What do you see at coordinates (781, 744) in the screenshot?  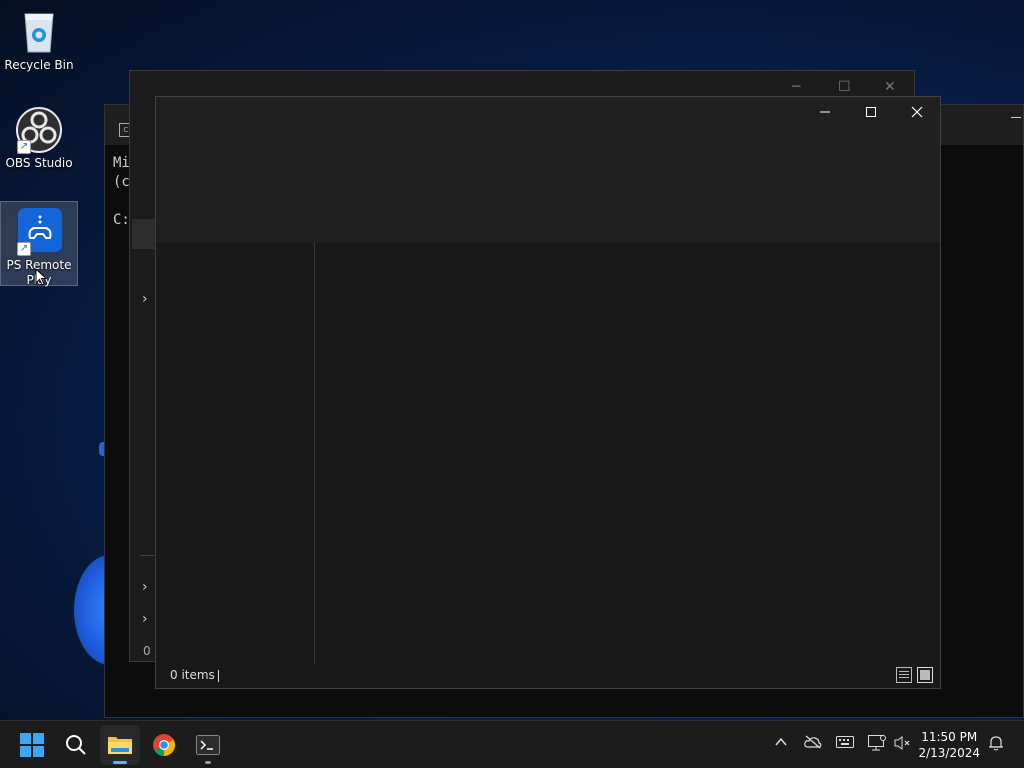 I see `chevron-up-icon` at bounding box center [781, 744].